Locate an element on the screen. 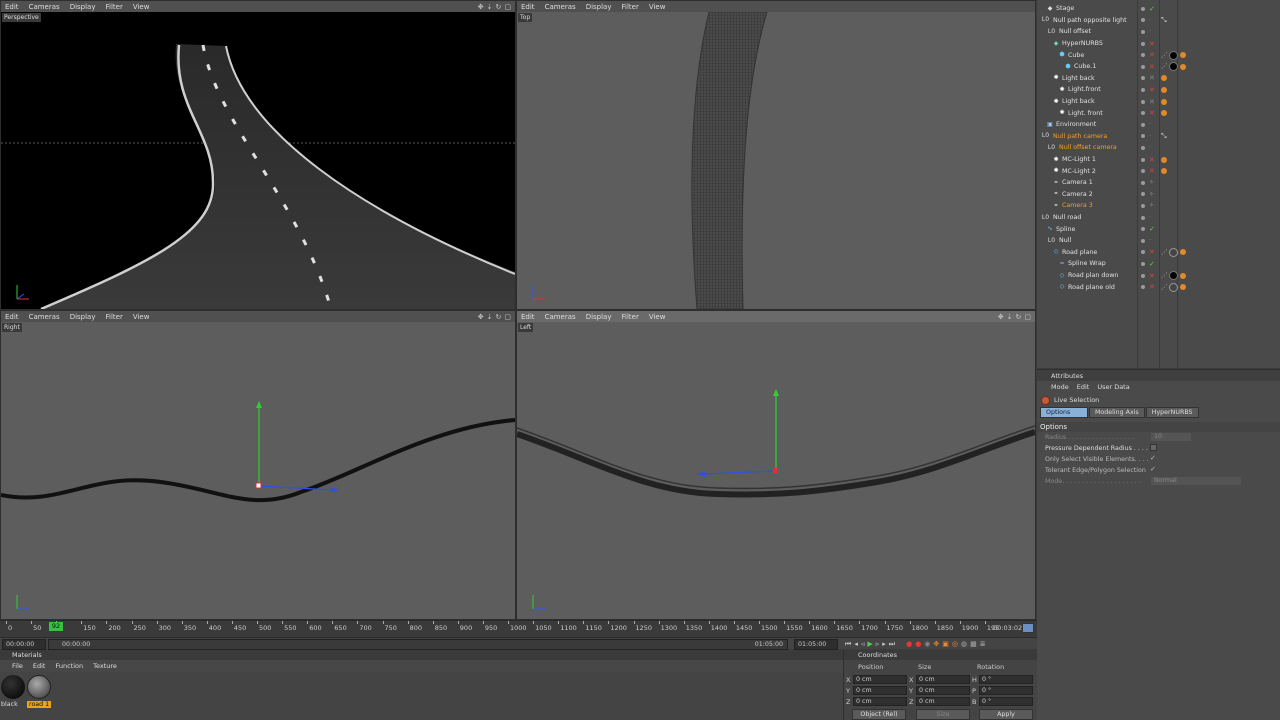  camera-status-icon: ⁘ is located at coordinates (1151, 194).